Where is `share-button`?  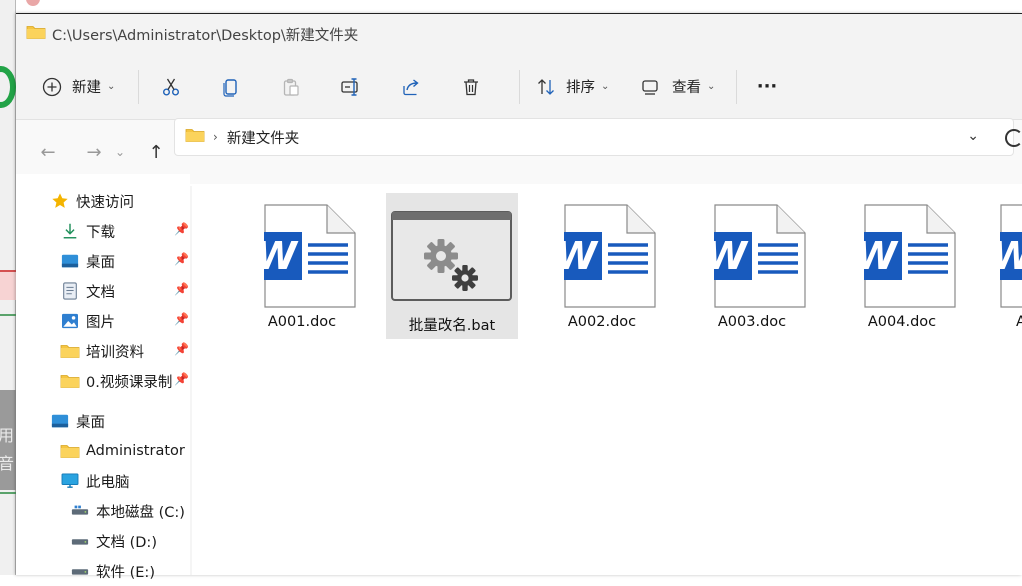 share-button is located at coordinates (411, 87).